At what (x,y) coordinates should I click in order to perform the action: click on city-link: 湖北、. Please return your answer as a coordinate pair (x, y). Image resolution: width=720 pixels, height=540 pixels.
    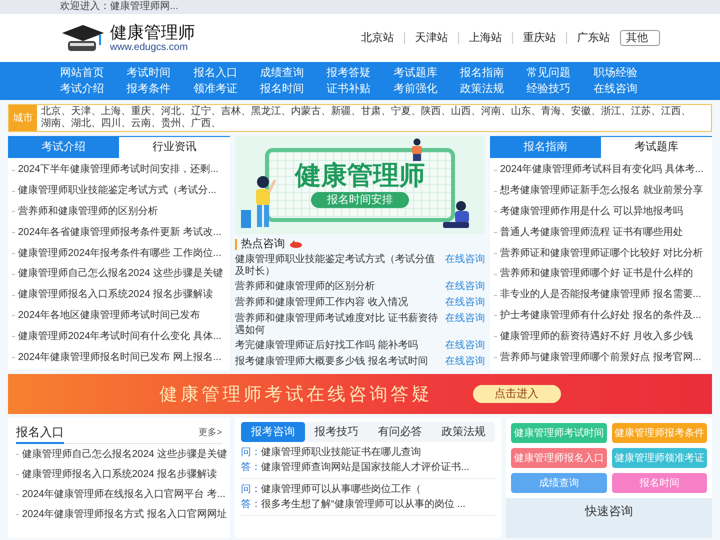
    Looking at the image, I should click on (86, 124).